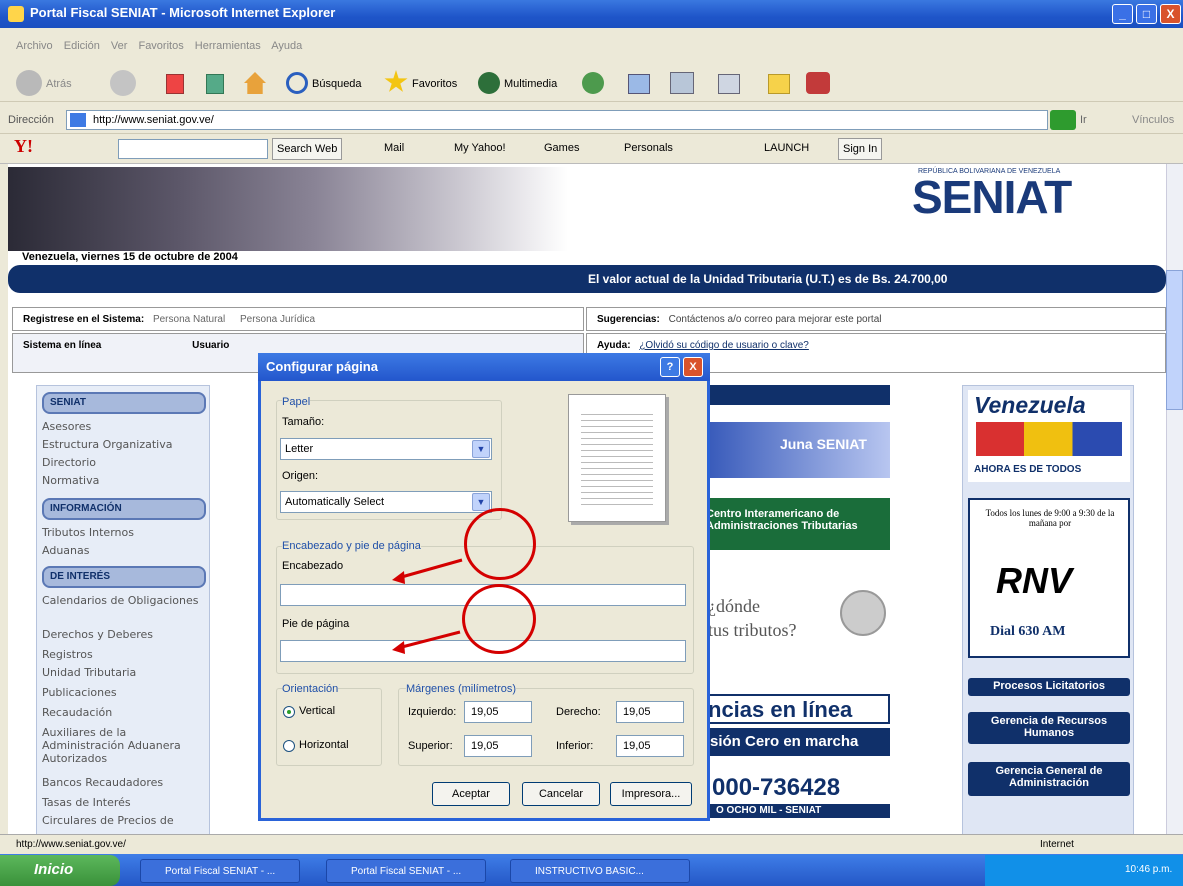  I want to click on annotation-arrows, so click(427, 606).